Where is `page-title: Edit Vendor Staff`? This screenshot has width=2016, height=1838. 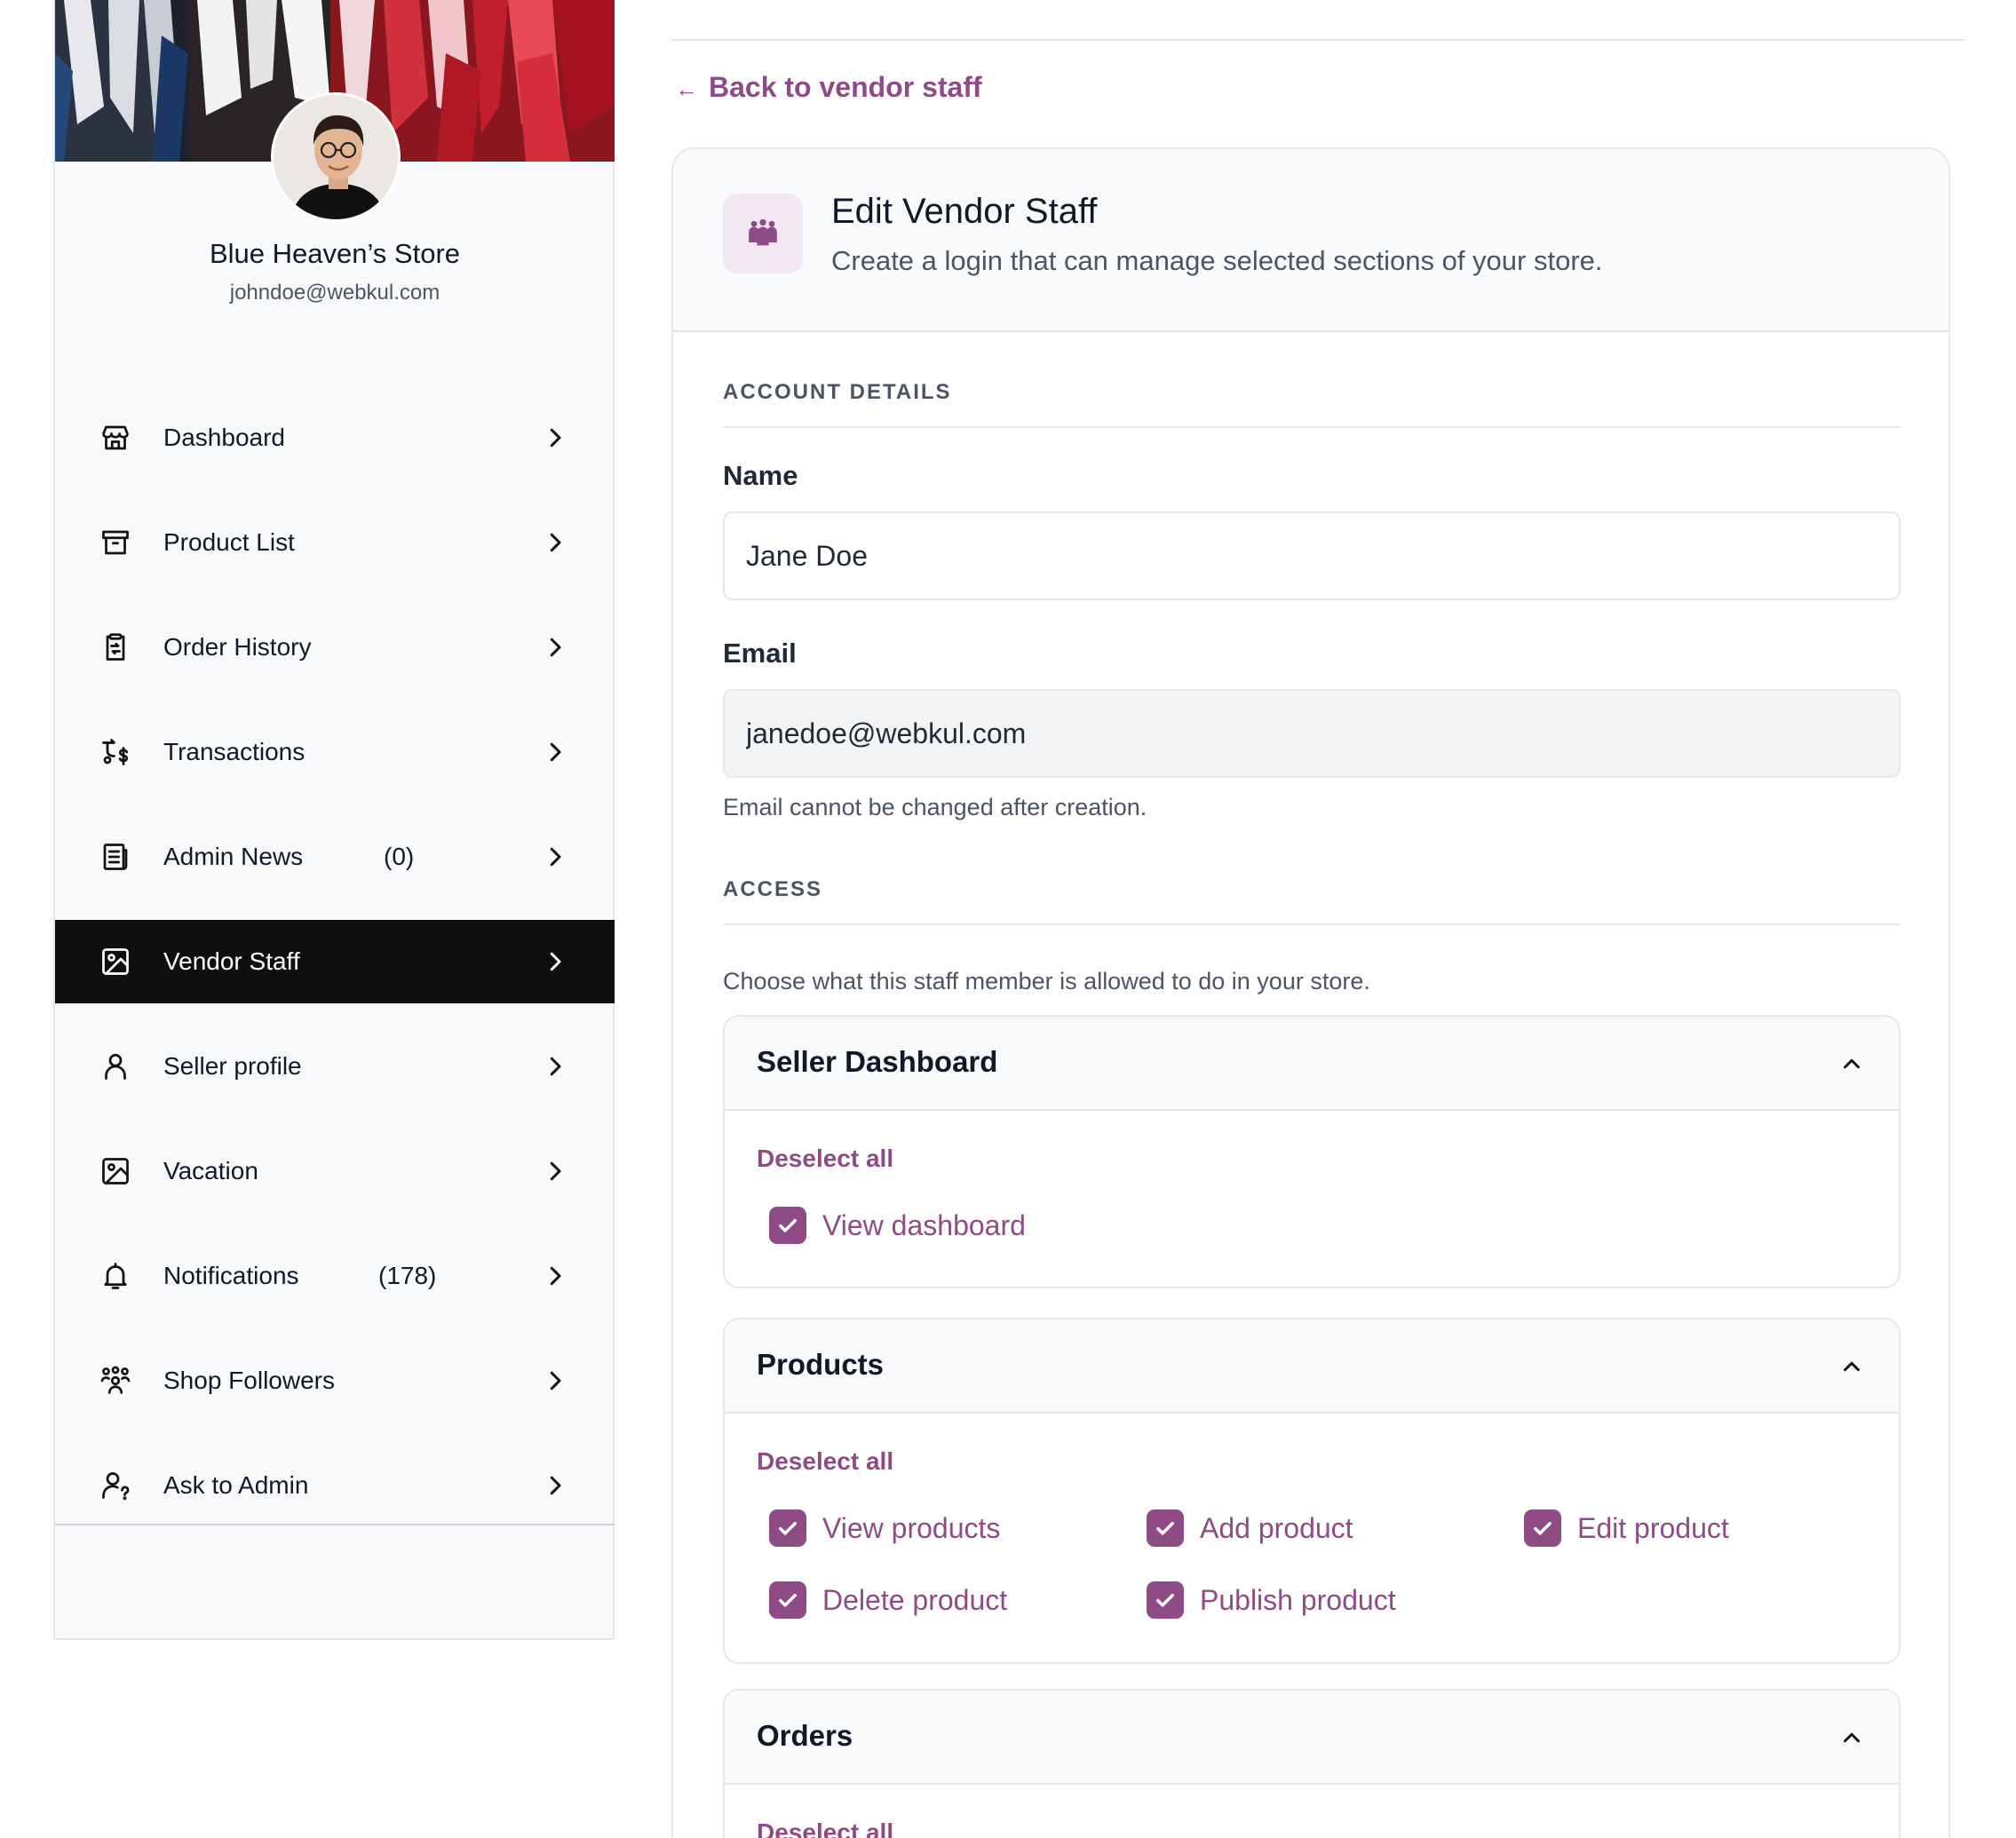
page-title: Edit Vendor Staff is located at coordinates (964, 211).